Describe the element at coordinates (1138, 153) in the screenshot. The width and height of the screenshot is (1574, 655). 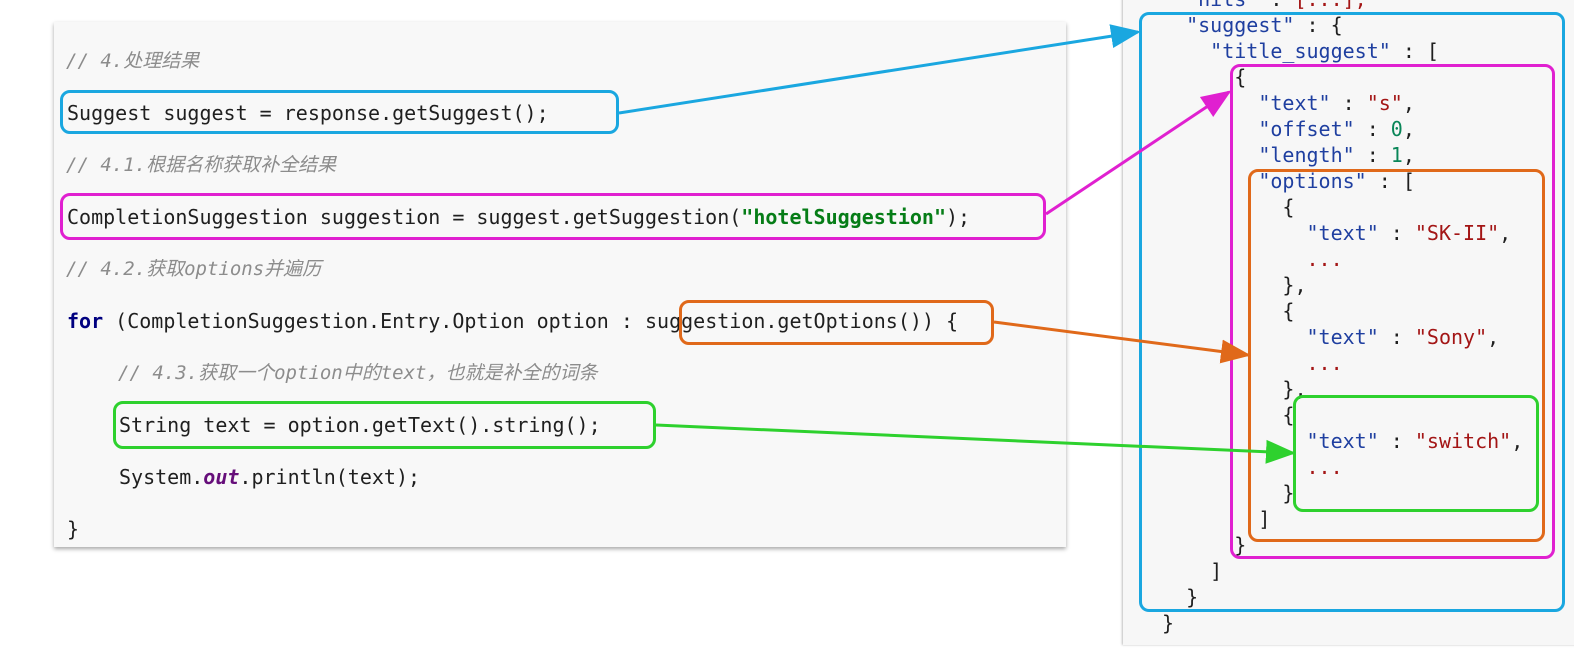
I see `arrow-suggestion` at that location.